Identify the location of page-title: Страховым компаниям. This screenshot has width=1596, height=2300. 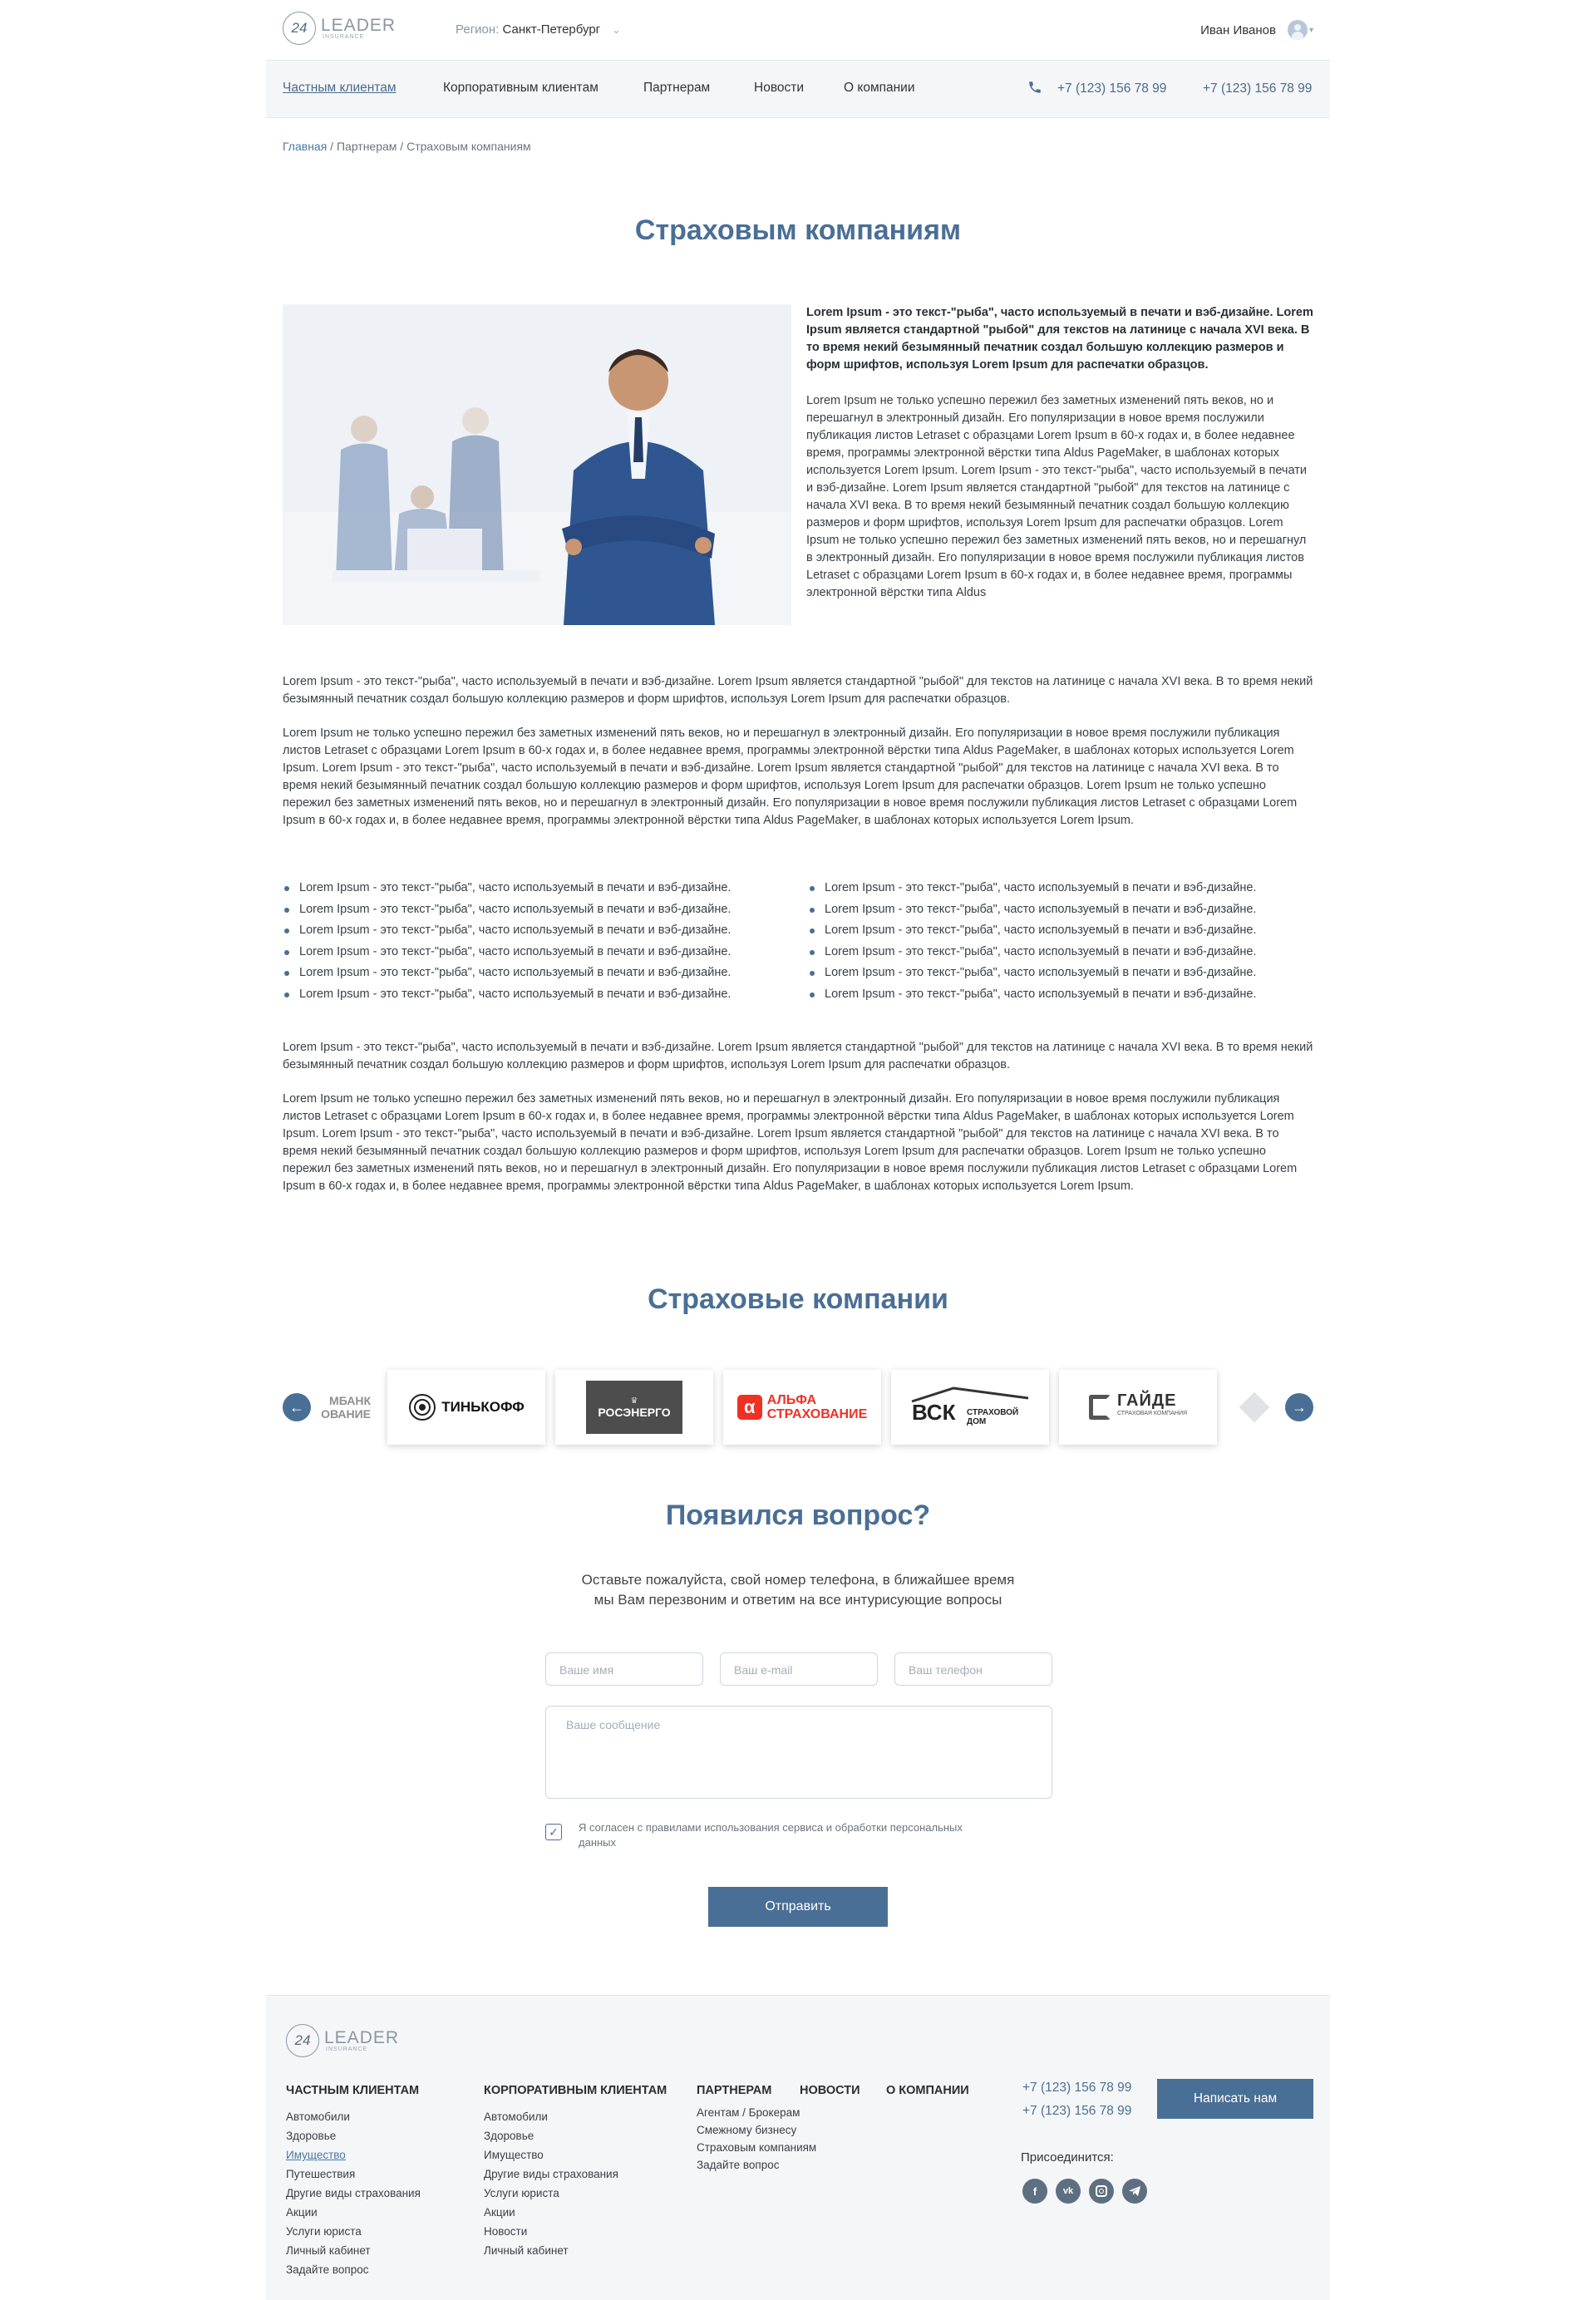
(798, 230).